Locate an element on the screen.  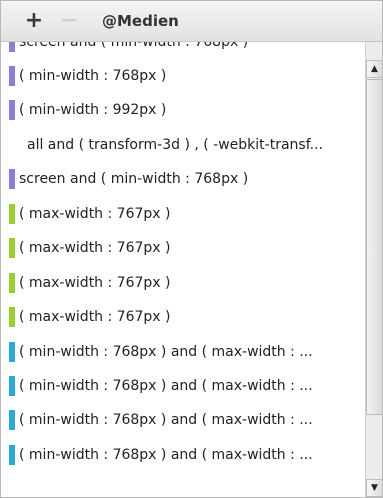
panel-header: + − @Medien is located at coordinates (191, 21).